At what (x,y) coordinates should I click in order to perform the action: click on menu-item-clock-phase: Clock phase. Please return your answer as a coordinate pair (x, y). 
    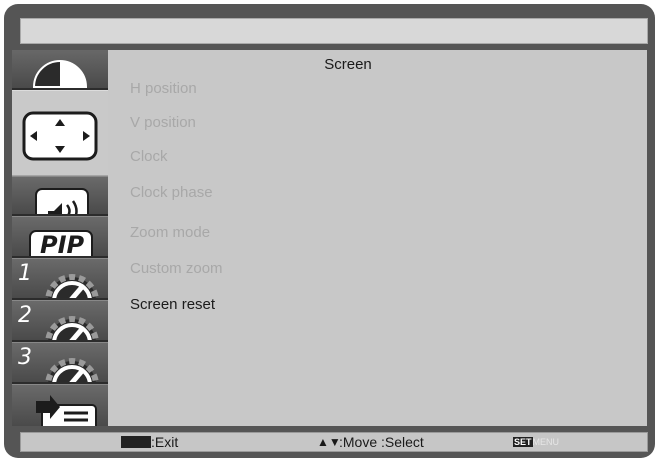
    Looking at the image, I should click on (171, 192).